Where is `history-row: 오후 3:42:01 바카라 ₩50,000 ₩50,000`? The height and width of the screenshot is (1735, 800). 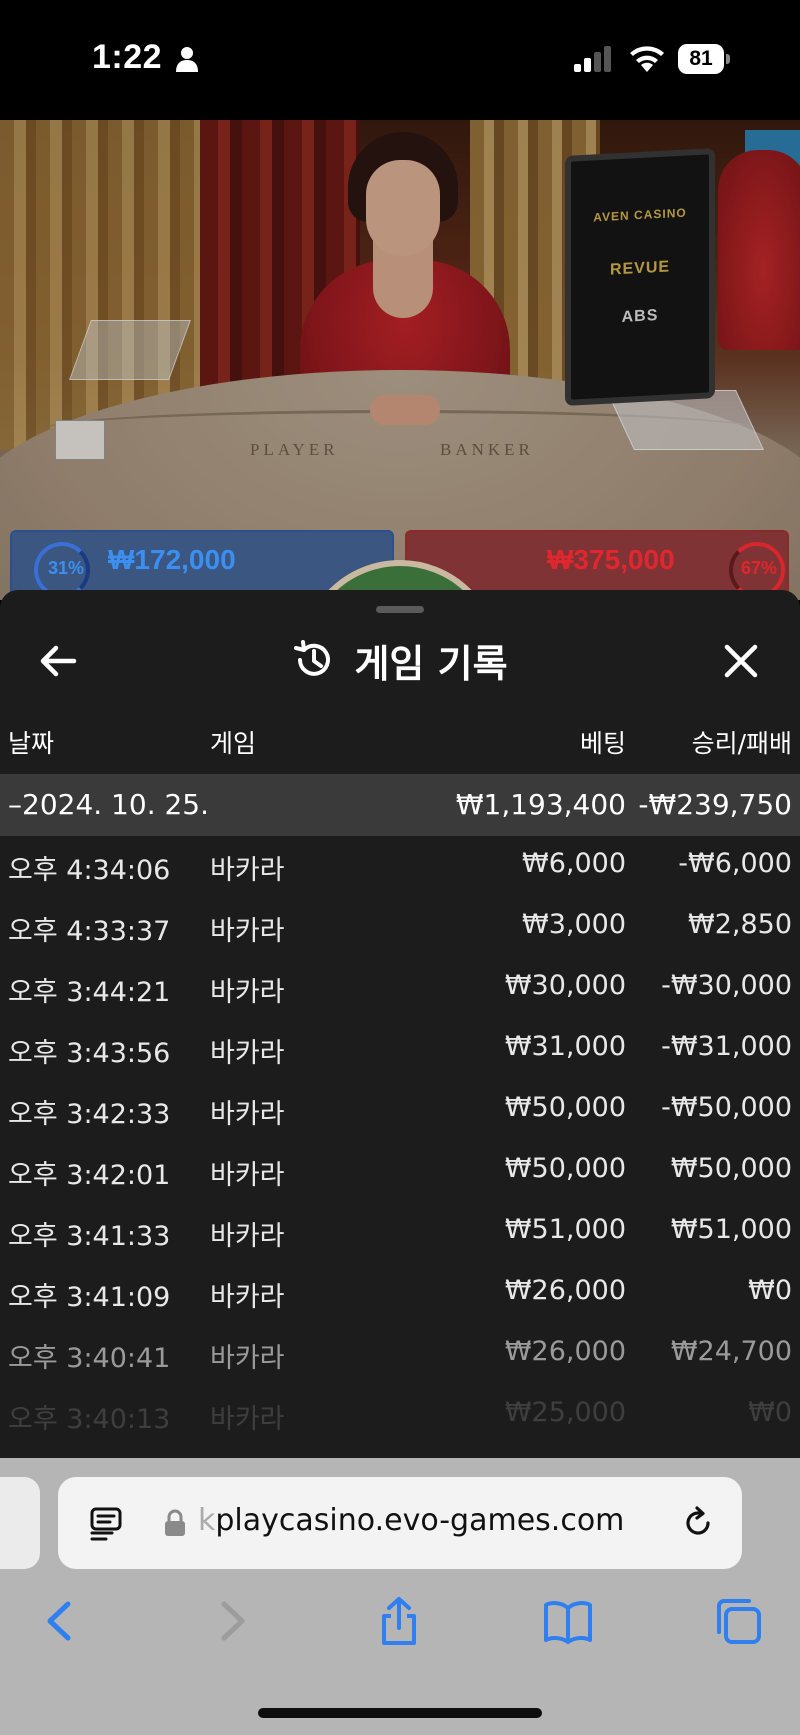
history-row: 오후 3:42:01 바카라 ₩50,000 ₩50,000 is located at coordinates (400, 1171).